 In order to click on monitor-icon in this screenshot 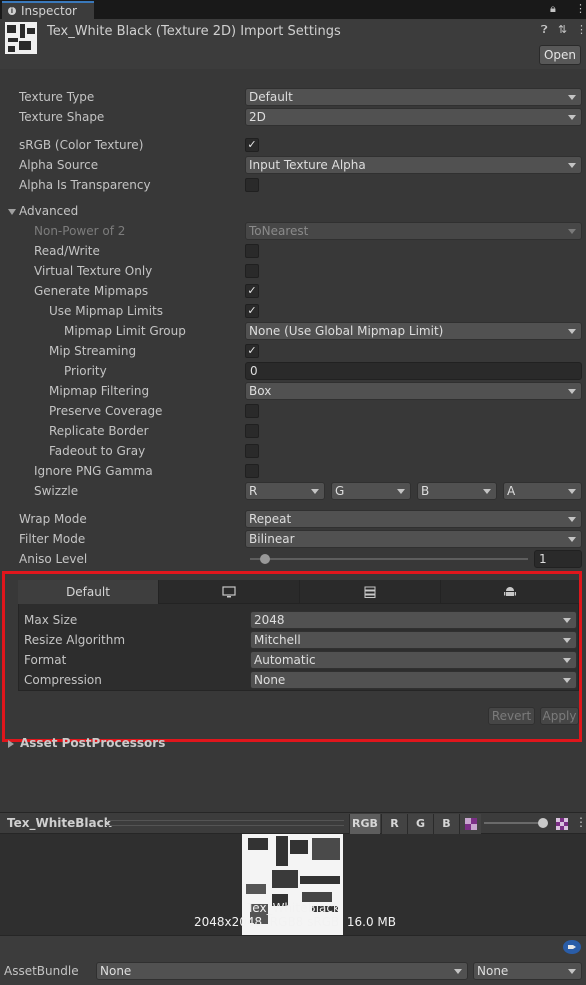, I will do `click(229, 591)`.